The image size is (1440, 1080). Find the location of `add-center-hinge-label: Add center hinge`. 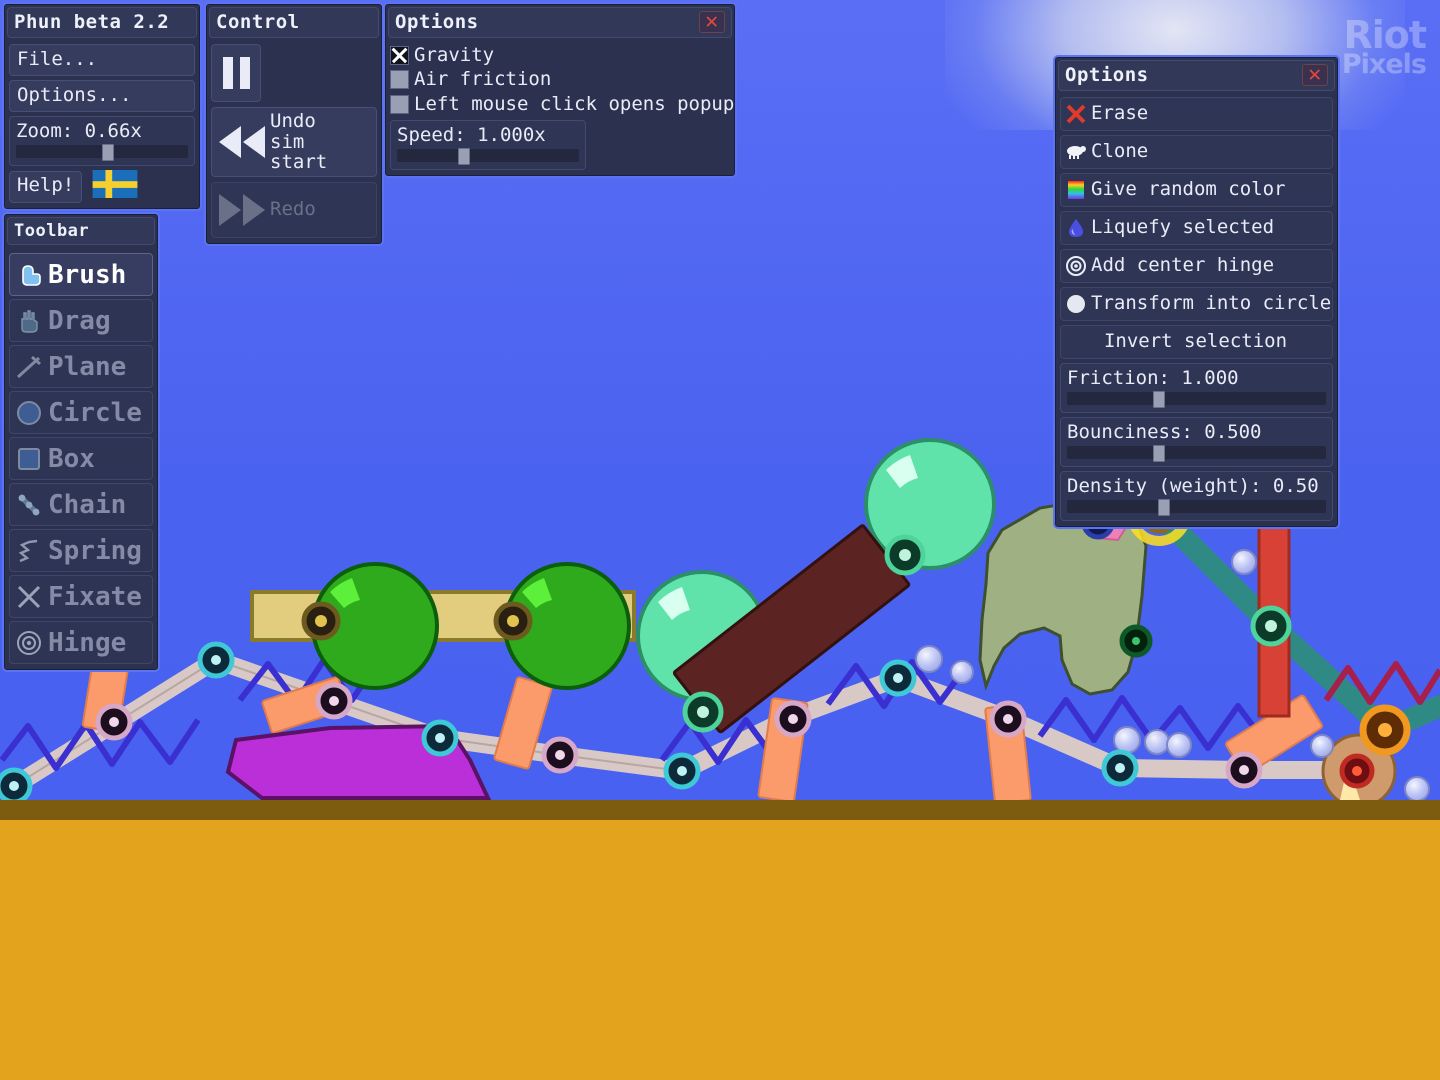

add-center-hinge-label: Add center hinge is located at coordinates (1183, 264).